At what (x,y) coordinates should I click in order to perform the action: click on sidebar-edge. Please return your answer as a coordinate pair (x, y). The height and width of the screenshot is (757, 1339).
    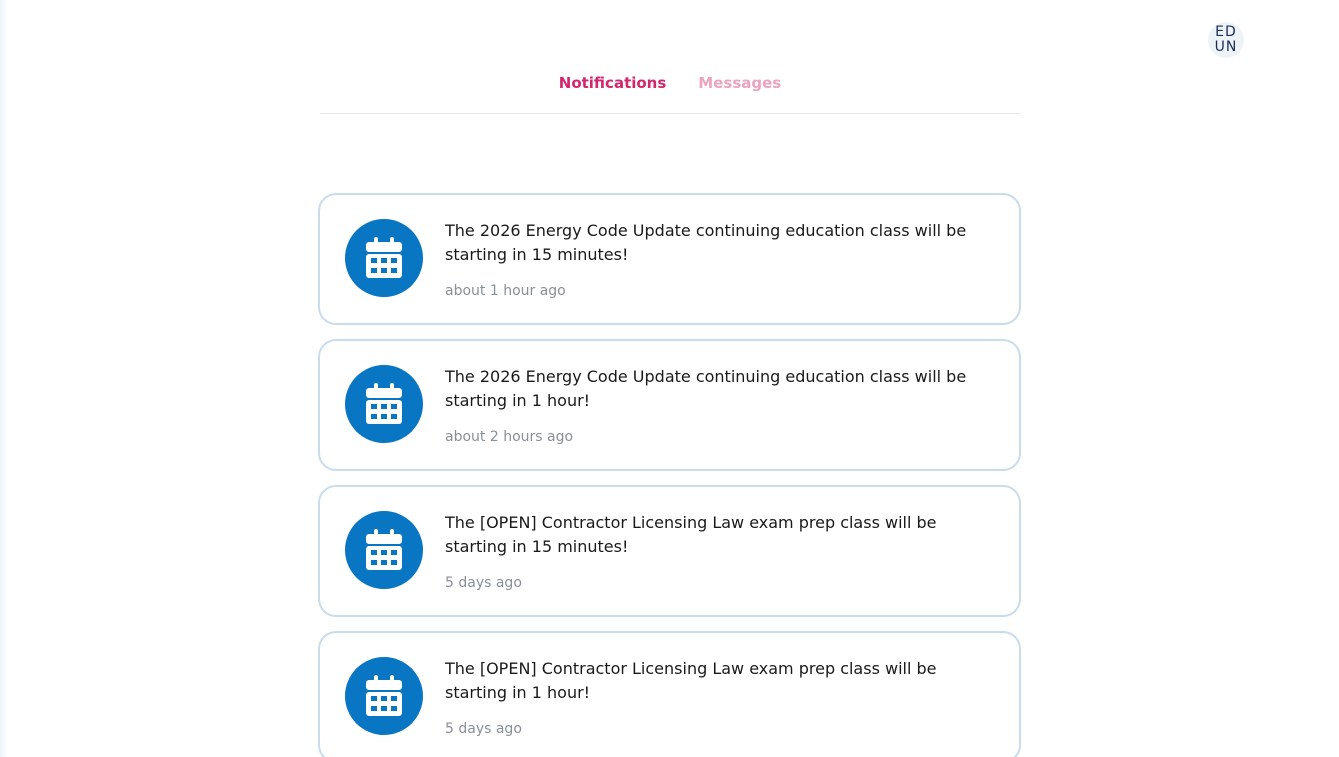
    Looking at the image, I should click on (4, 378).